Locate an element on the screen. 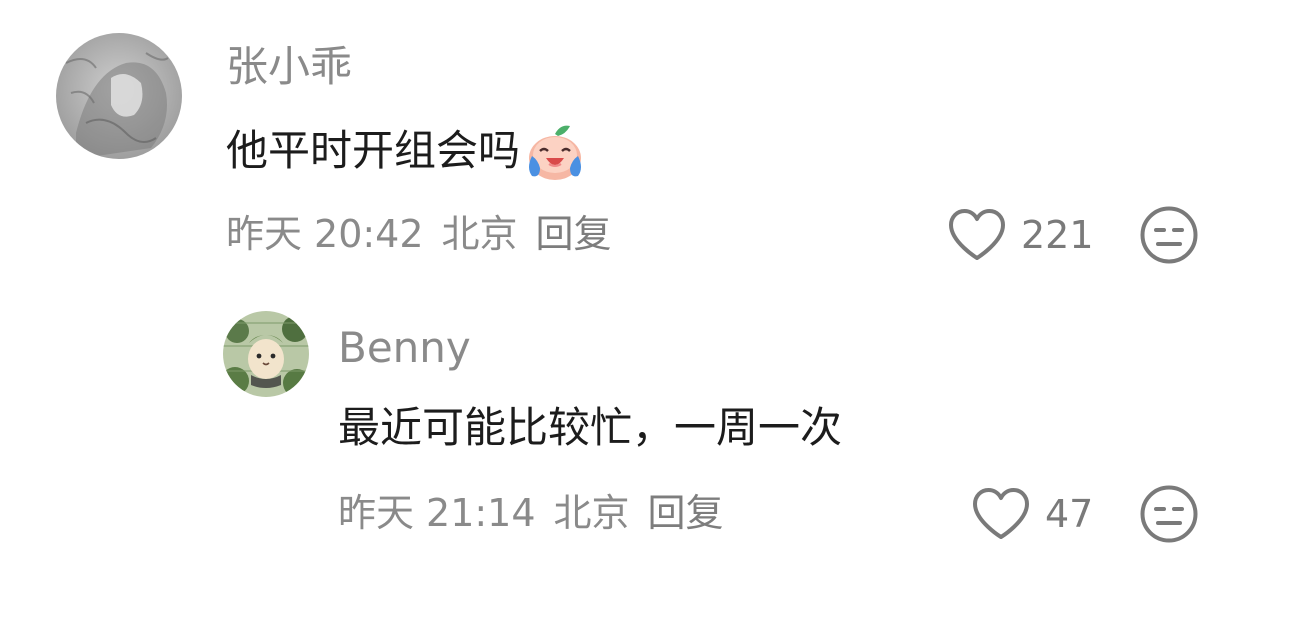 The image size is (1316, 617). comment-text-row: 他平时开组会吗 is located at coordinates (407, 151).